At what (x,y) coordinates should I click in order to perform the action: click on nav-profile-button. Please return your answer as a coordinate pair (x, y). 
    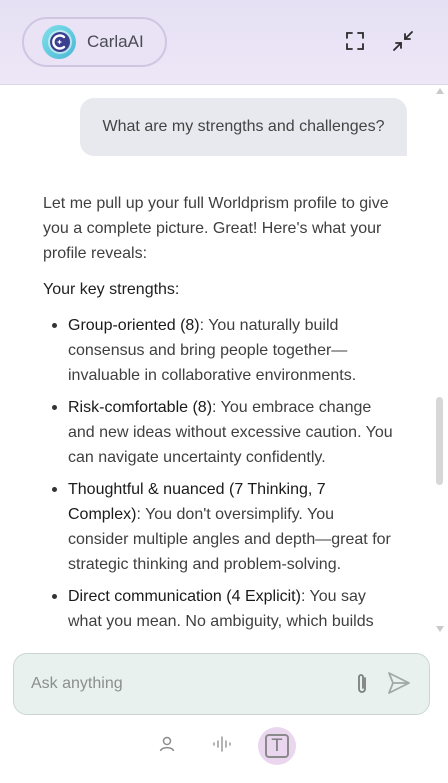
    Looking at the image, I should click on (167, 744).